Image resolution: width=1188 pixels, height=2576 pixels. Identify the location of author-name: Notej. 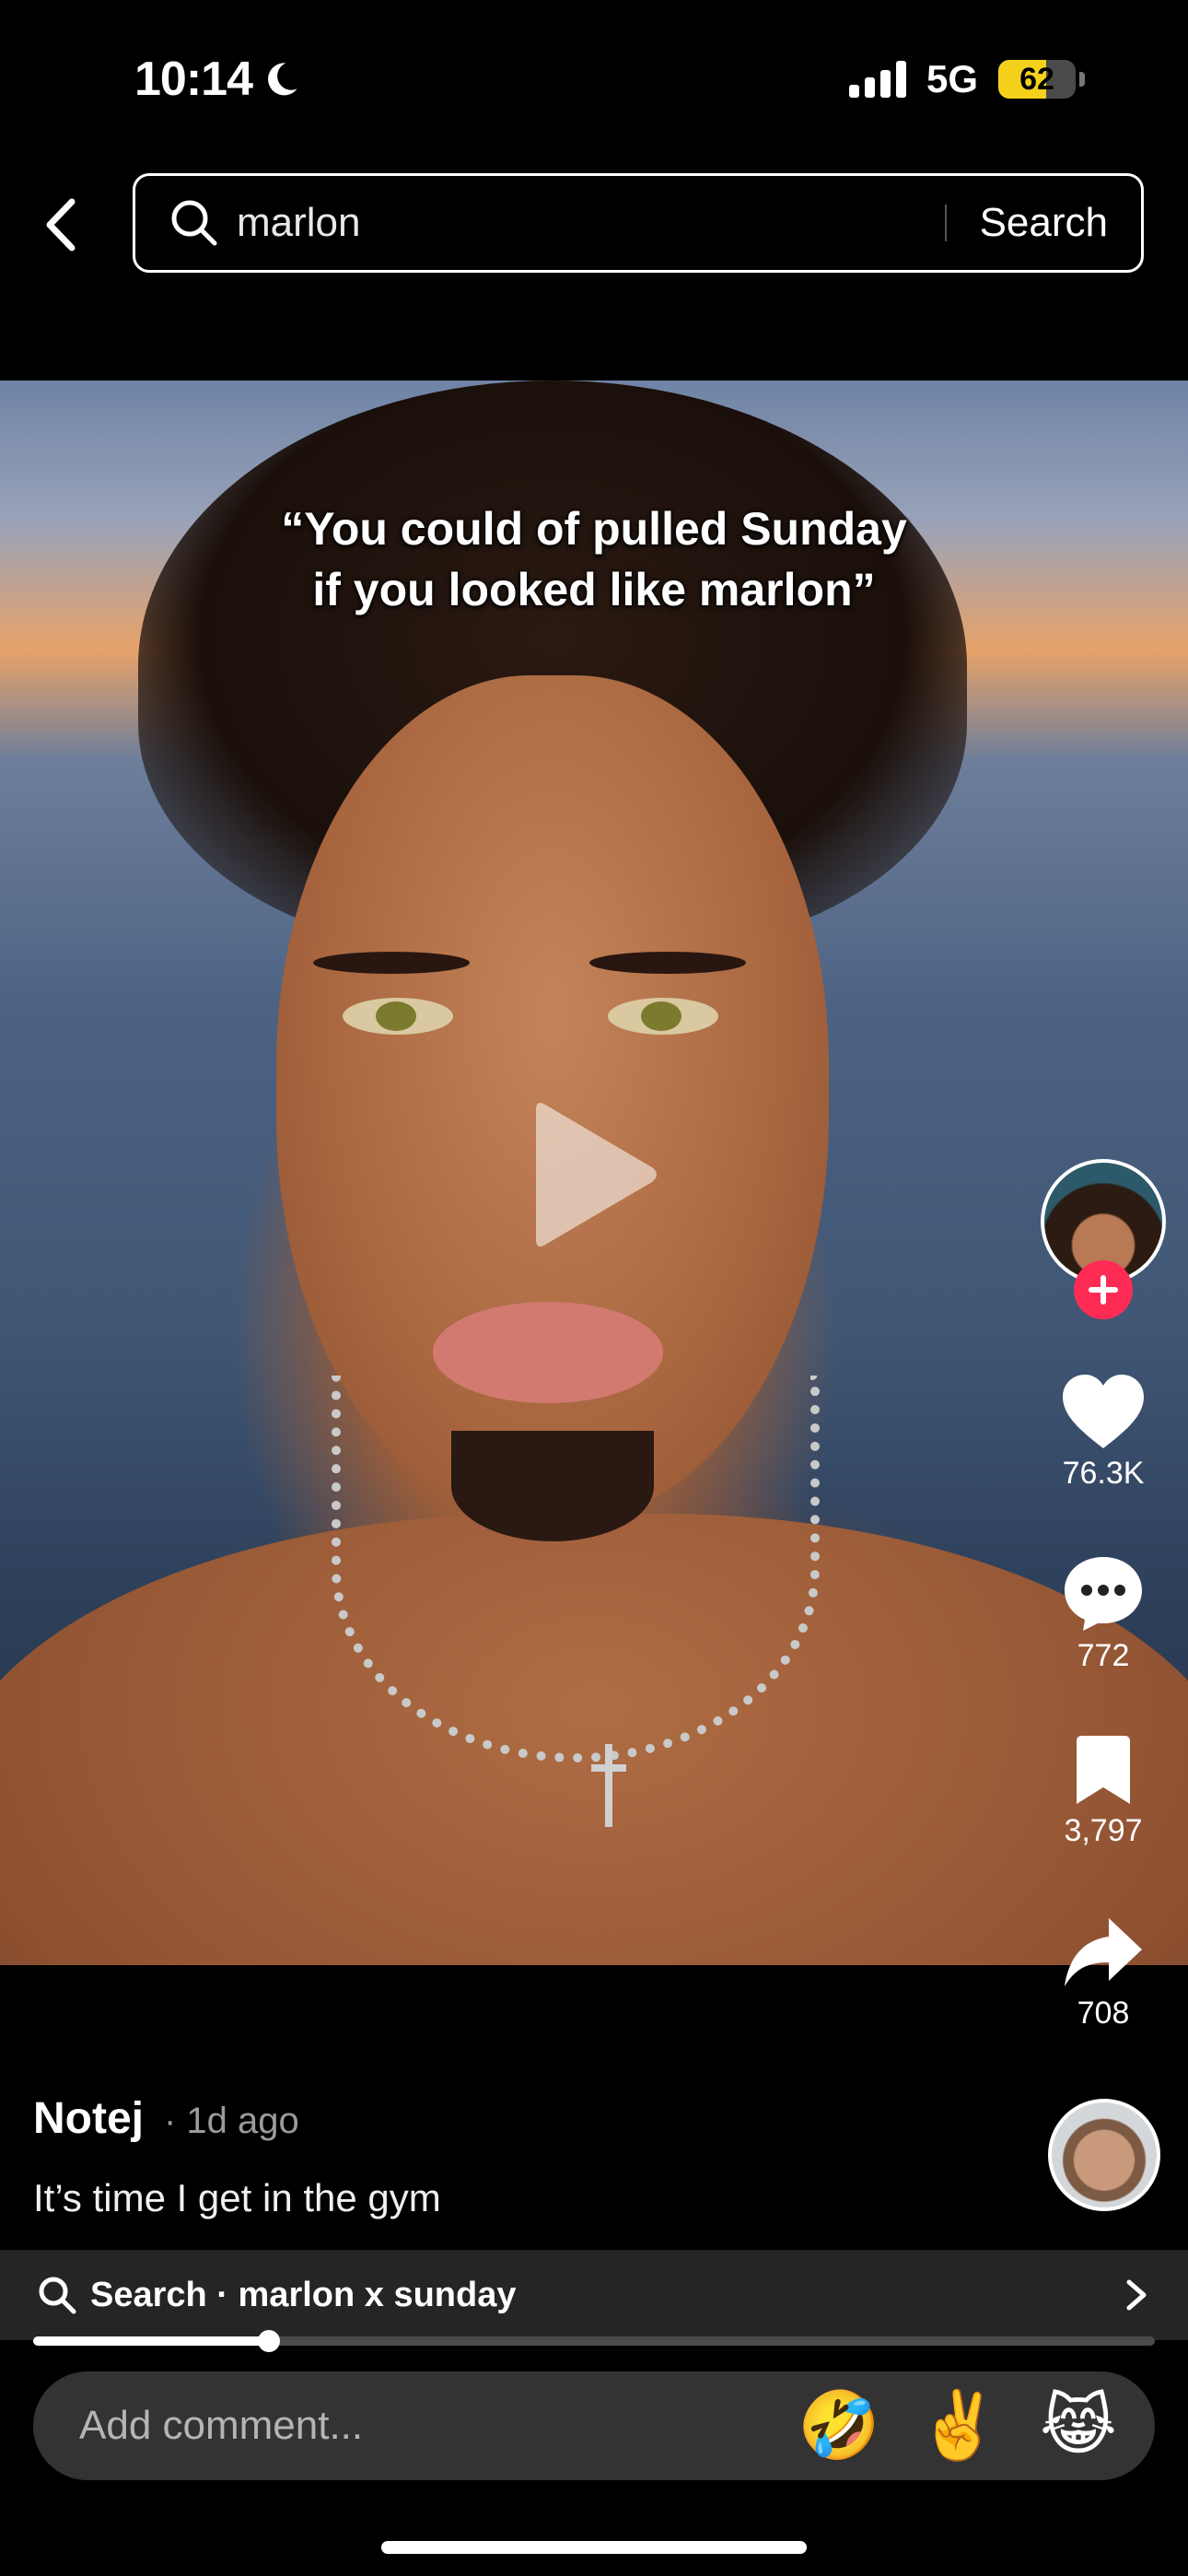
(88, 2118).